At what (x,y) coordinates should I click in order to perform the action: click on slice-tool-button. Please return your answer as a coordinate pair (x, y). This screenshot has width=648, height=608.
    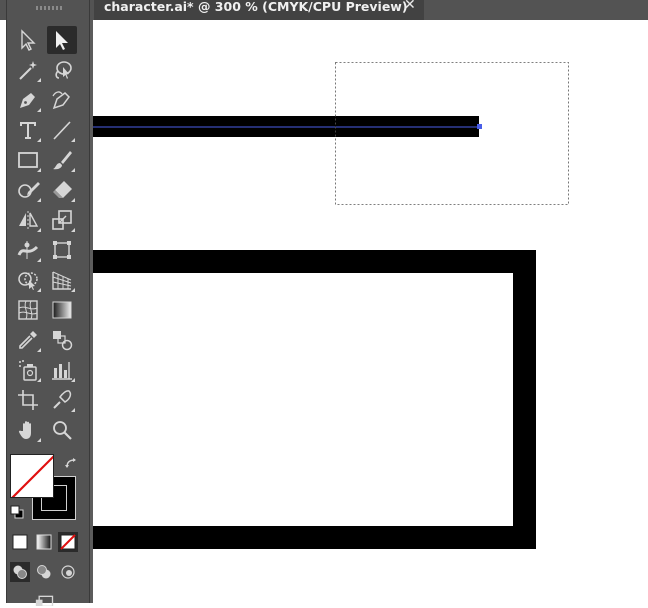
    Looking at the image, I should click on (62, 400).